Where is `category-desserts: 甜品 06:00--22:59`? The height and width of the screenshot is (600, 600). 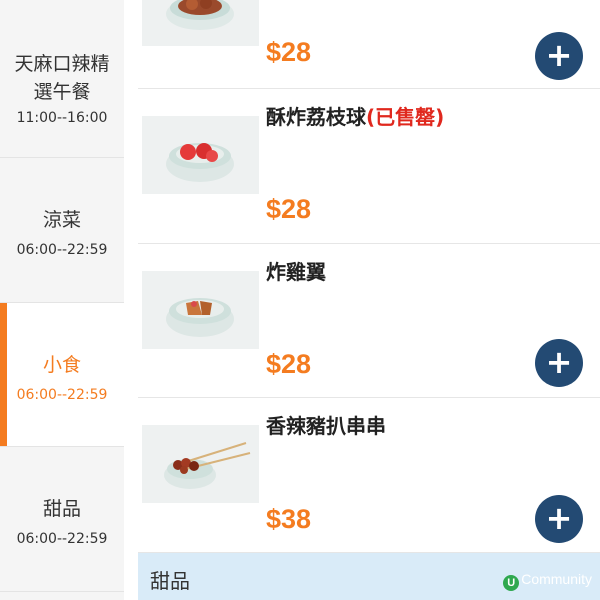 category-desserts: 甜品 06:00--22:59 is located at coordinates (62, 519).